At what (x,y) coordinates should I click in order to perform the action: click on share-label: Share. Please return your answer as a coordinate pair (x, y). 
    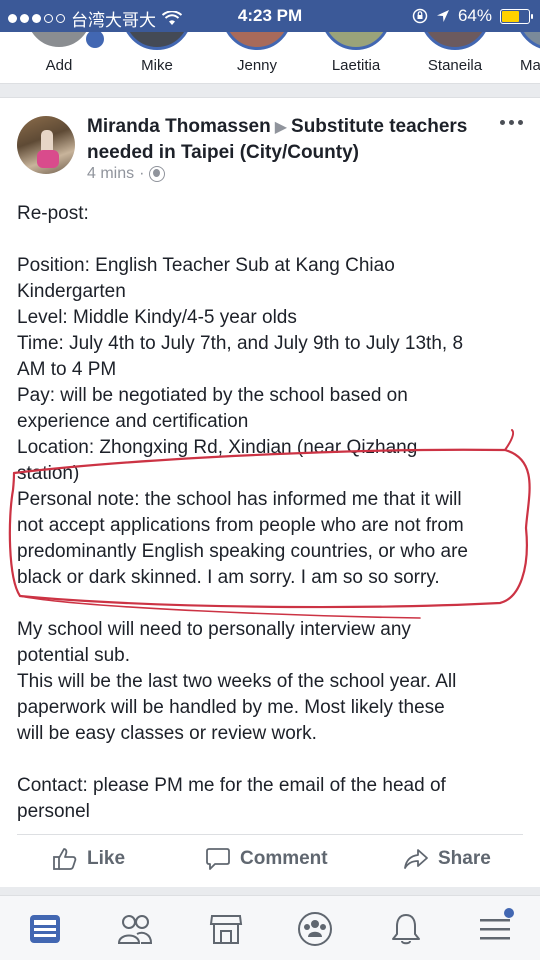
    Looking at the image, I should click on (464, 858).